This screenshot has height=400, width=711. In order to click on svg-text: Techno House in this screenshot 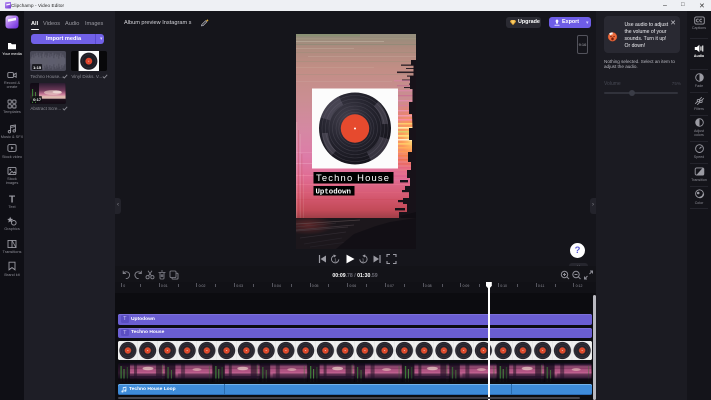, I will do `click(352, 177)`.